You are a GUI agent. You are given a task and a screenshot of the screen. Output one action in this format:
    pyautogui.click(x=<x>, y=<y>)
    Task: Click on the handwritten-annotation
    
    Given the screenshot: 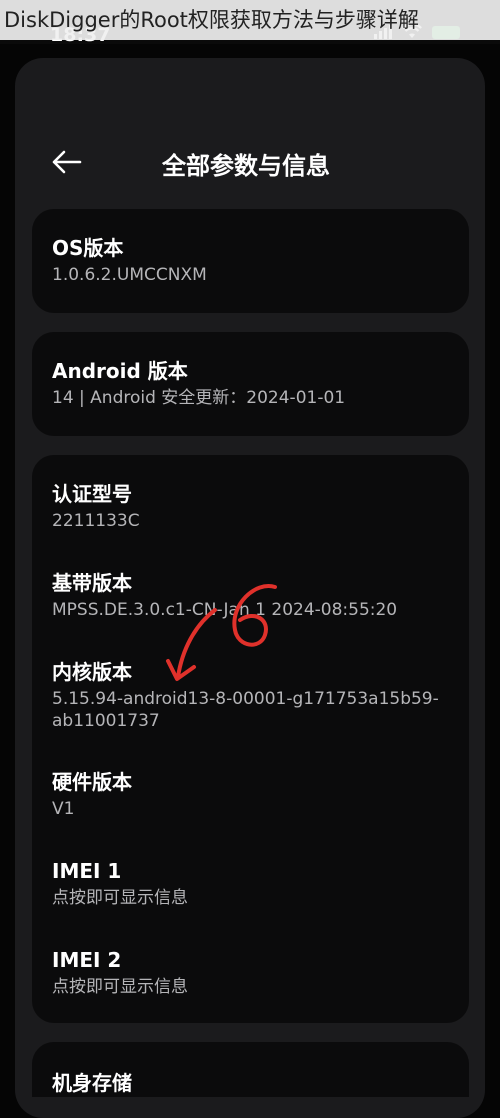 What is the action you would take?
    pyautogui.click(x=221, y=632)
    